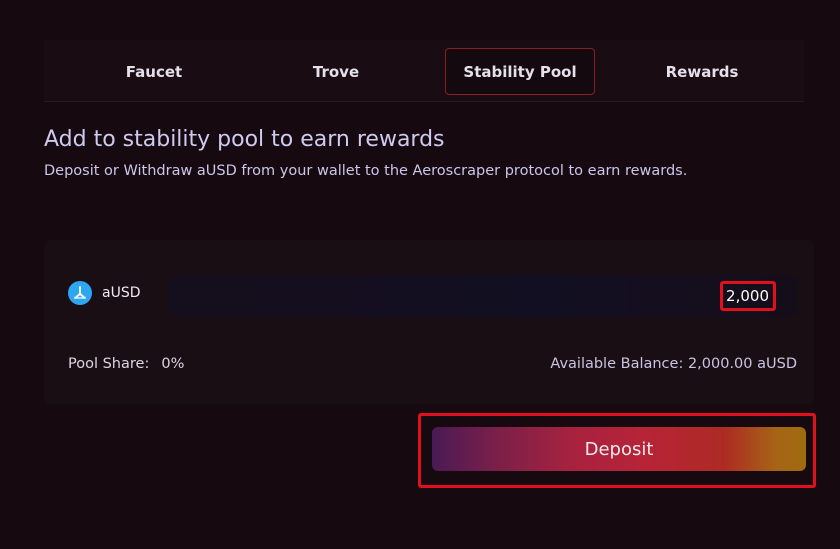 This screenshot has height=549, width=840. I want to click on tab-faucet: Faucet, so click(154, 71).